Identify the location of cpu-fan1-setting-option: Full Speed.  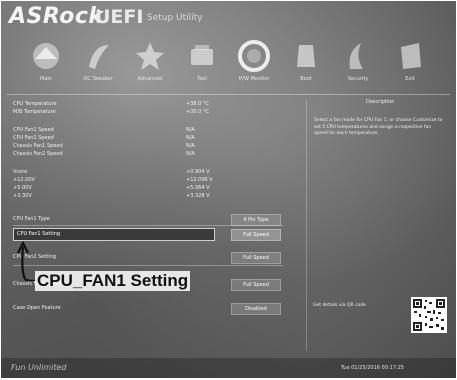
(256, 235).